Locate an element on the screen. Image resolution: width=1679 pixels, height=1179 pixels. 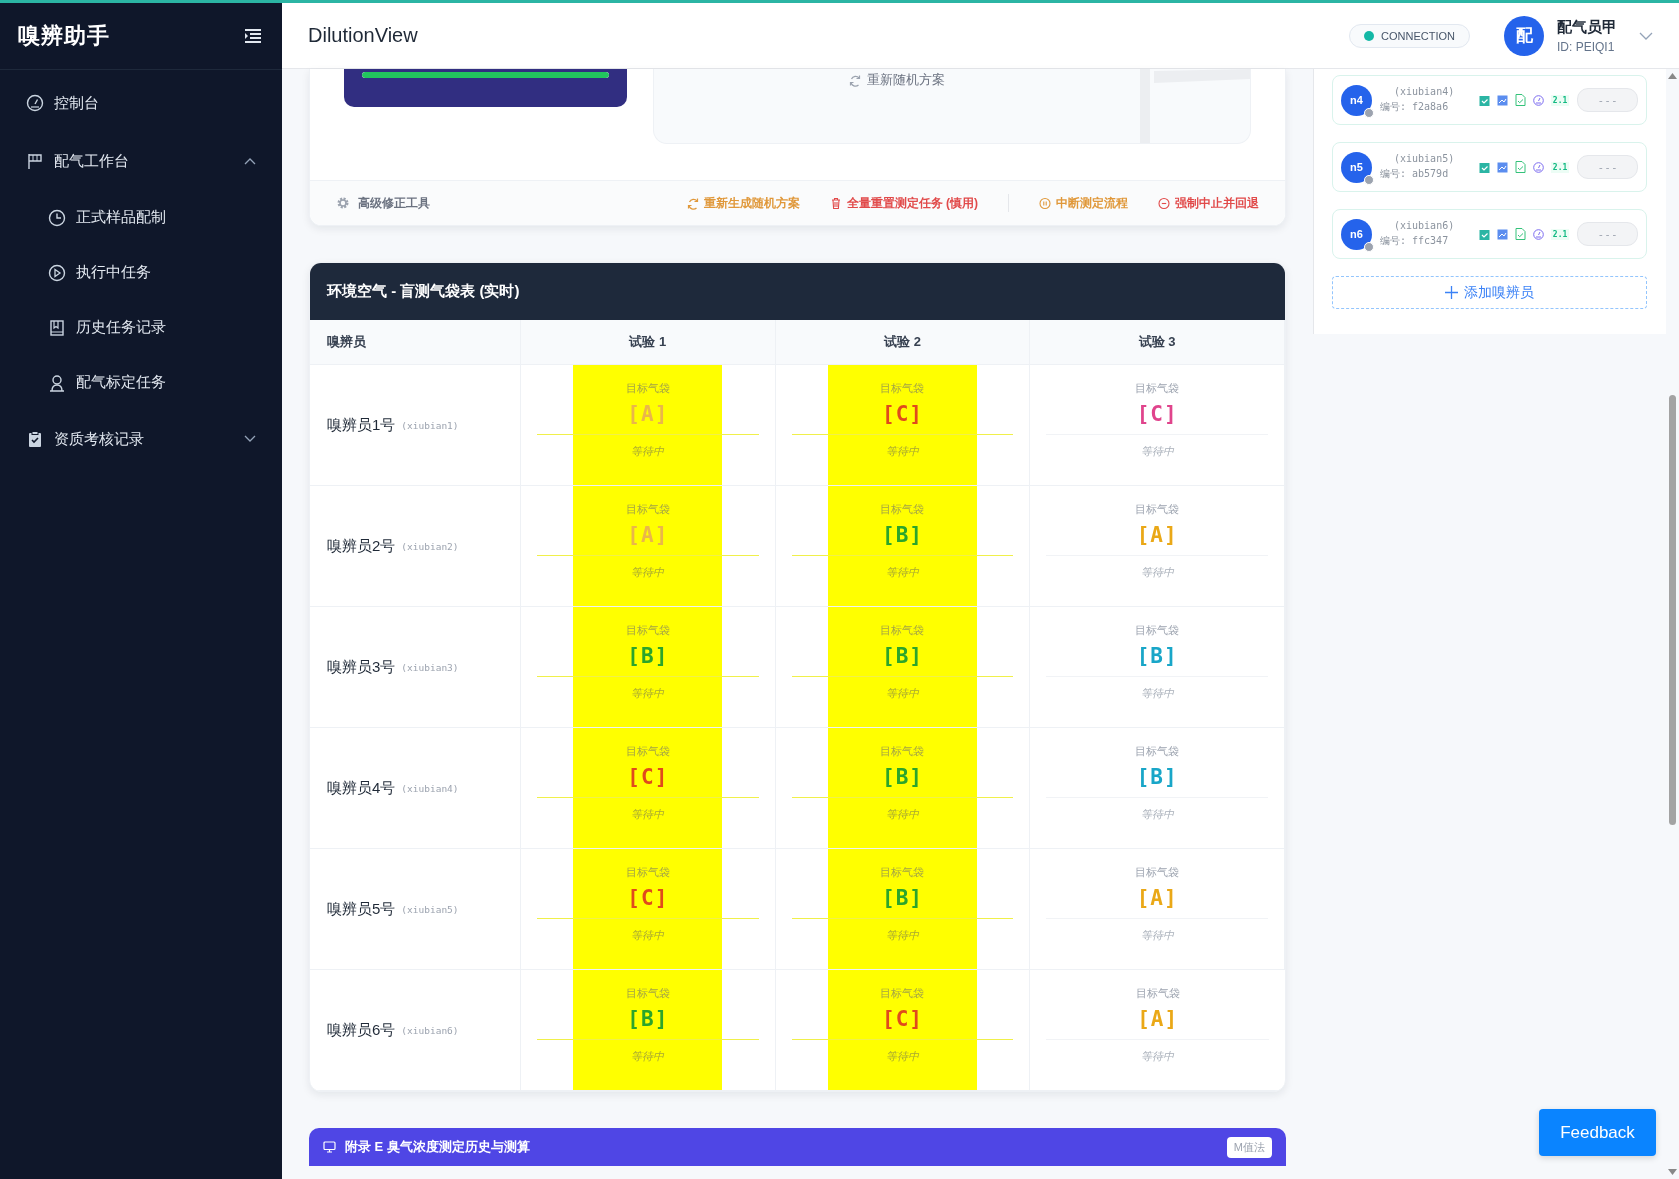
score-badge: 2.1 is located at coordinates (1560, 100).